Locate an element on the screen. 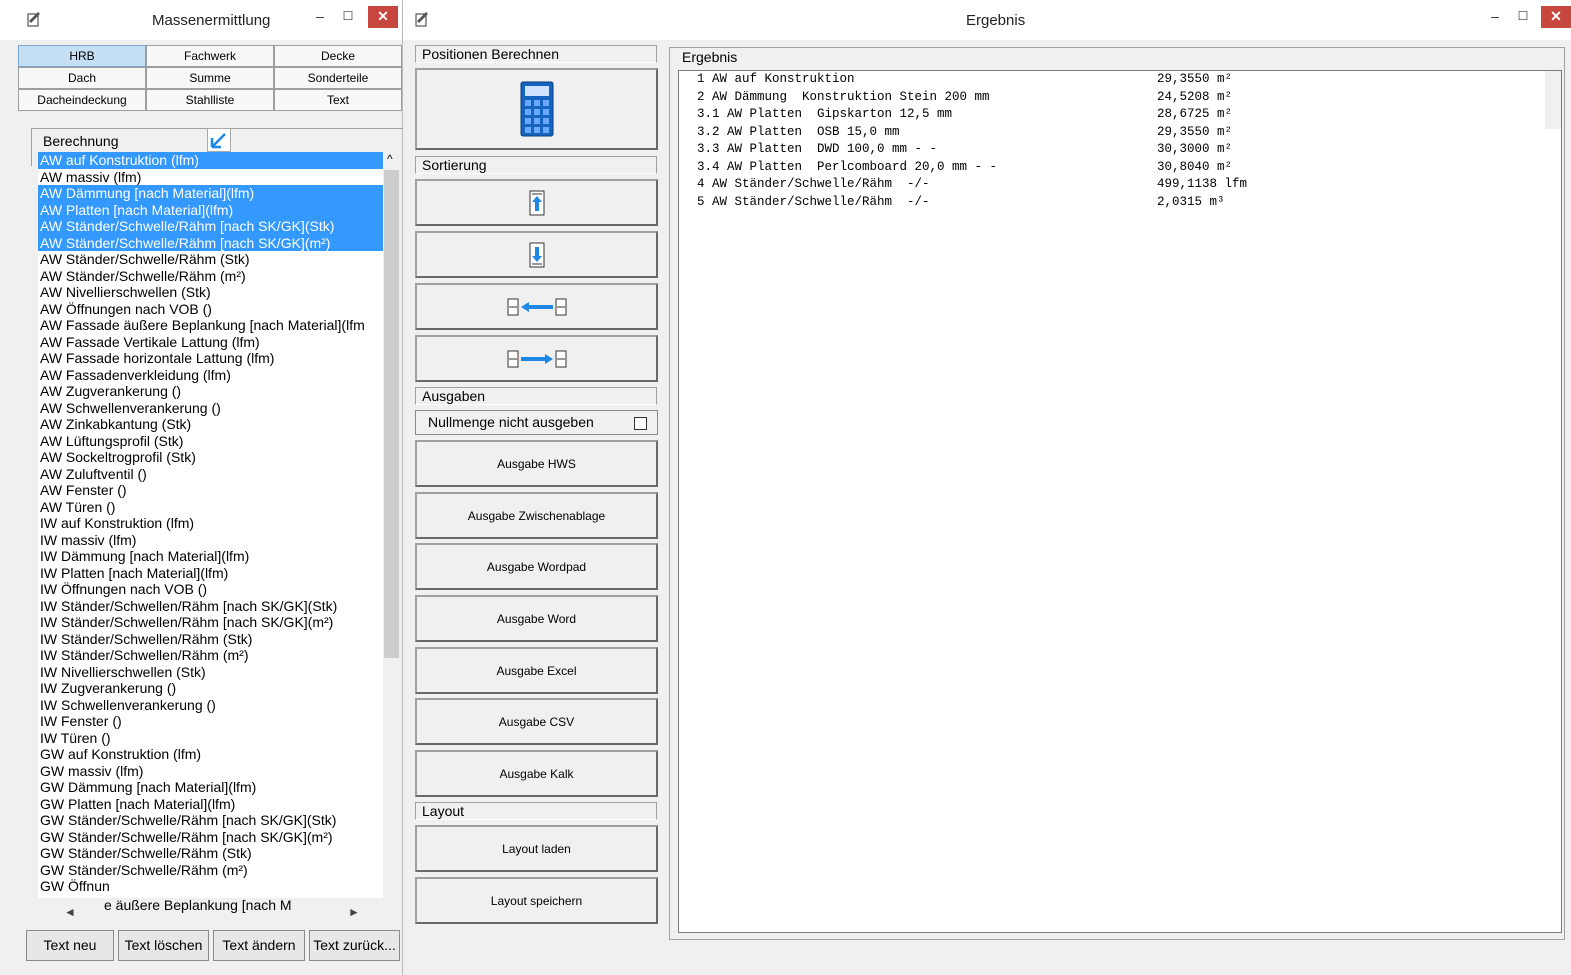  sort-up-button is located at coordinates (536, 202).